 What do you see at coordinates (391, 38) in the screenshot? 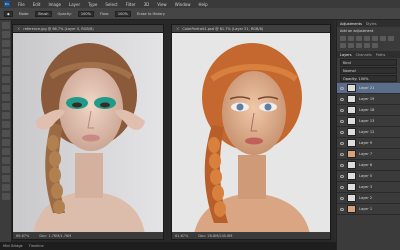
I see `color-balance-icon` at bounding box center [391, 38].